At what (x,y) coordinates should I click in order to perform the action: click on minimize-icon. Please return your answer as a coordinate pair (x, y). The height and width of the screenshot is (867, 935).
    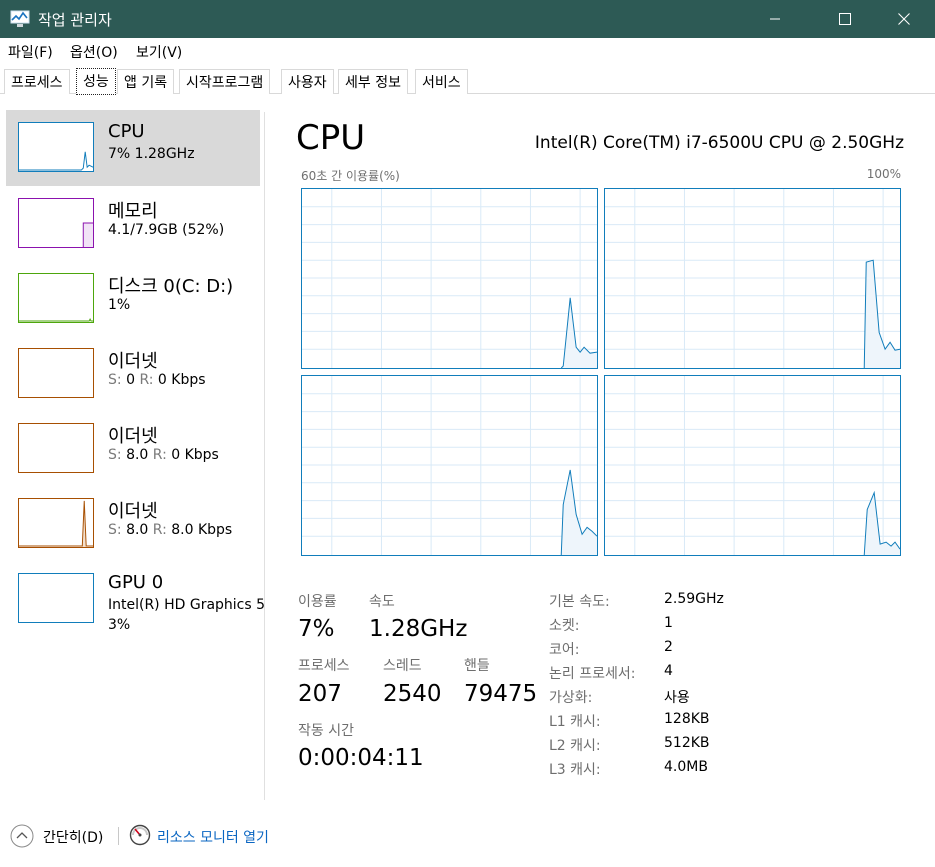
    Looking at the image, I should click on (775, 19).